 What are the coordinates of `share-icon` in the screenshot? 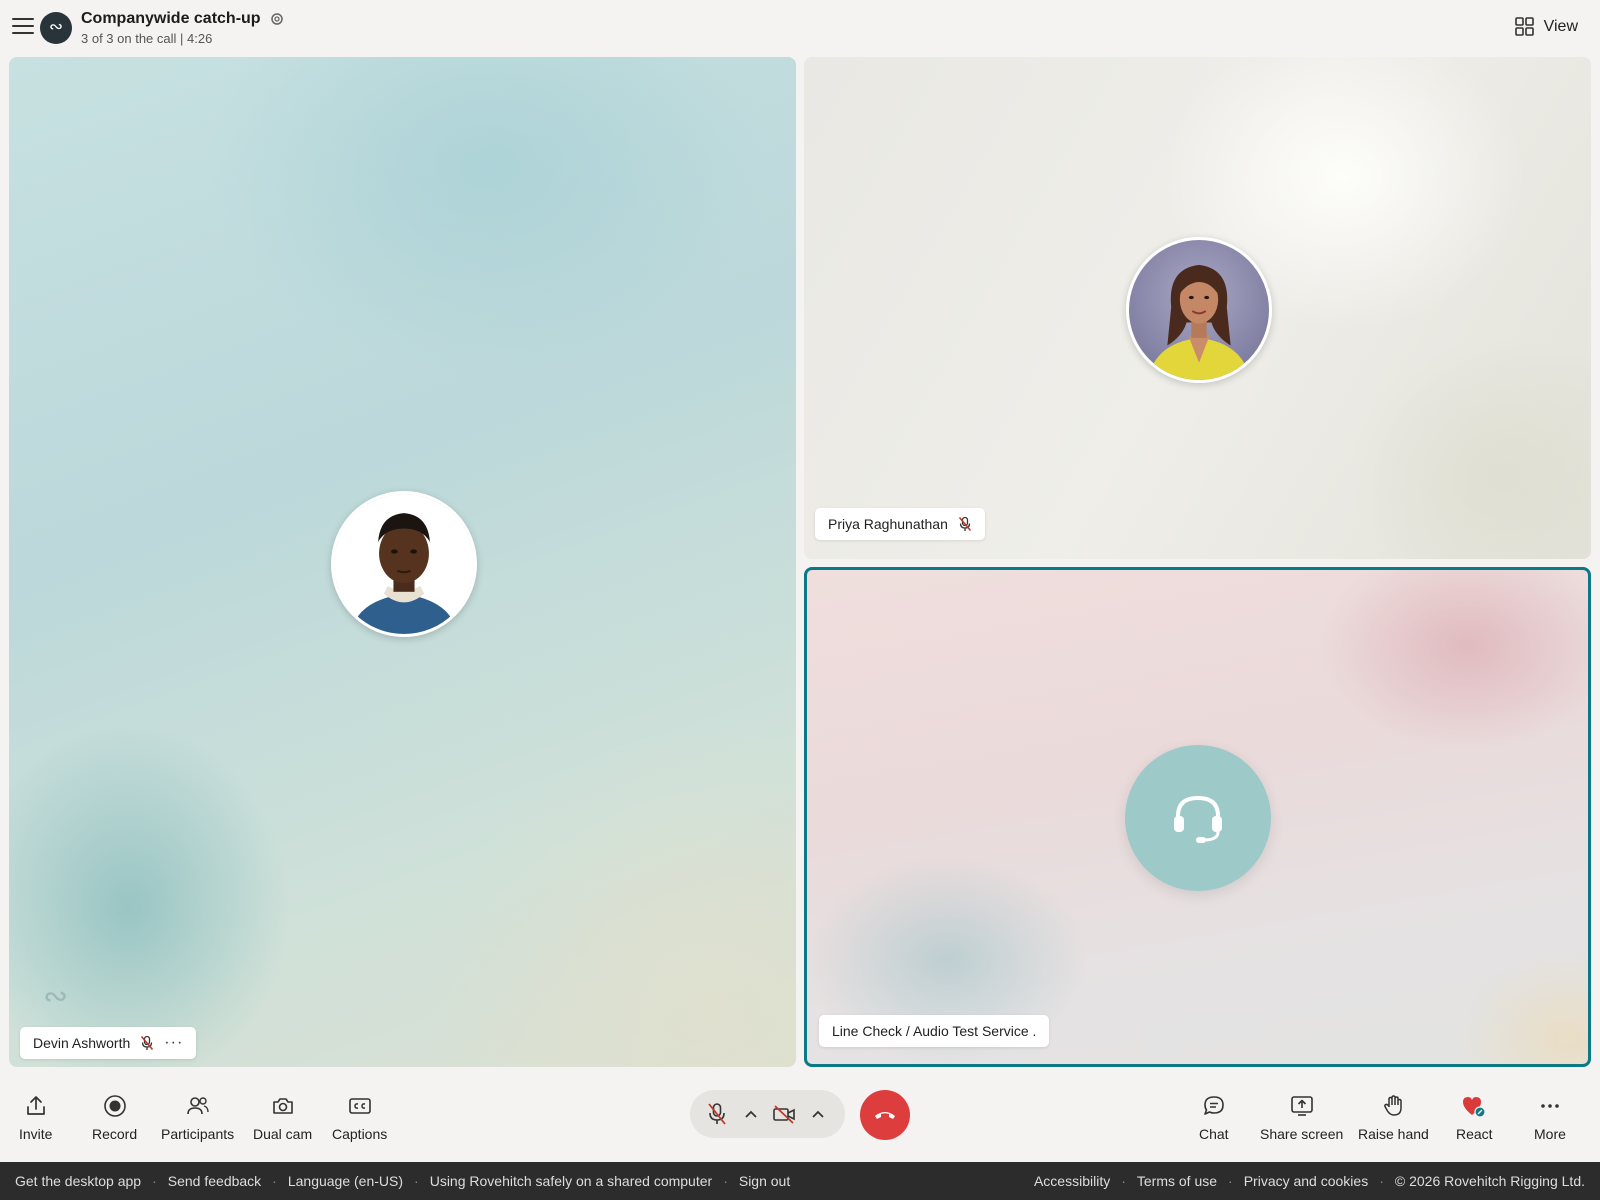 It's located at (35, 1105).